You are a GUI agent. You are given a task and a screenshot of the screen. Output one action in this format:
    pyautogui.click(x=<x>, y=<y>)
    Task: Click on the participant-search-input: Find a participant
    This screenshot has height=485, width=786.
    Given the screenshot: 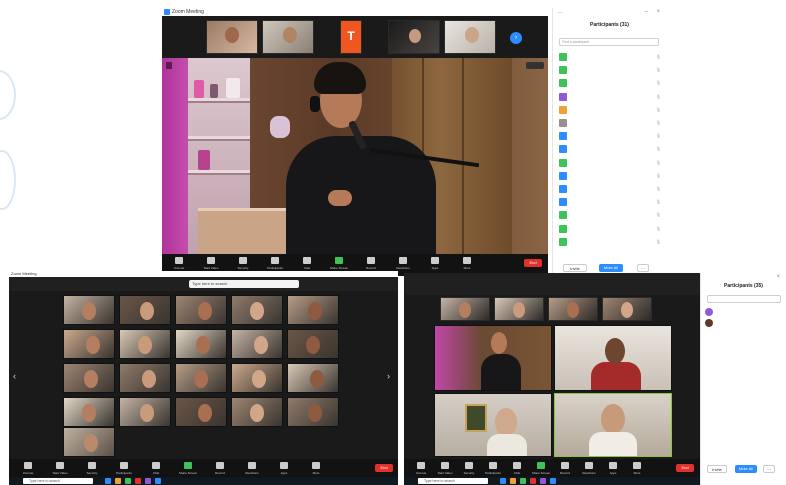 What is the action you would take?
    pyautogui.click(x=609, y=42)
    